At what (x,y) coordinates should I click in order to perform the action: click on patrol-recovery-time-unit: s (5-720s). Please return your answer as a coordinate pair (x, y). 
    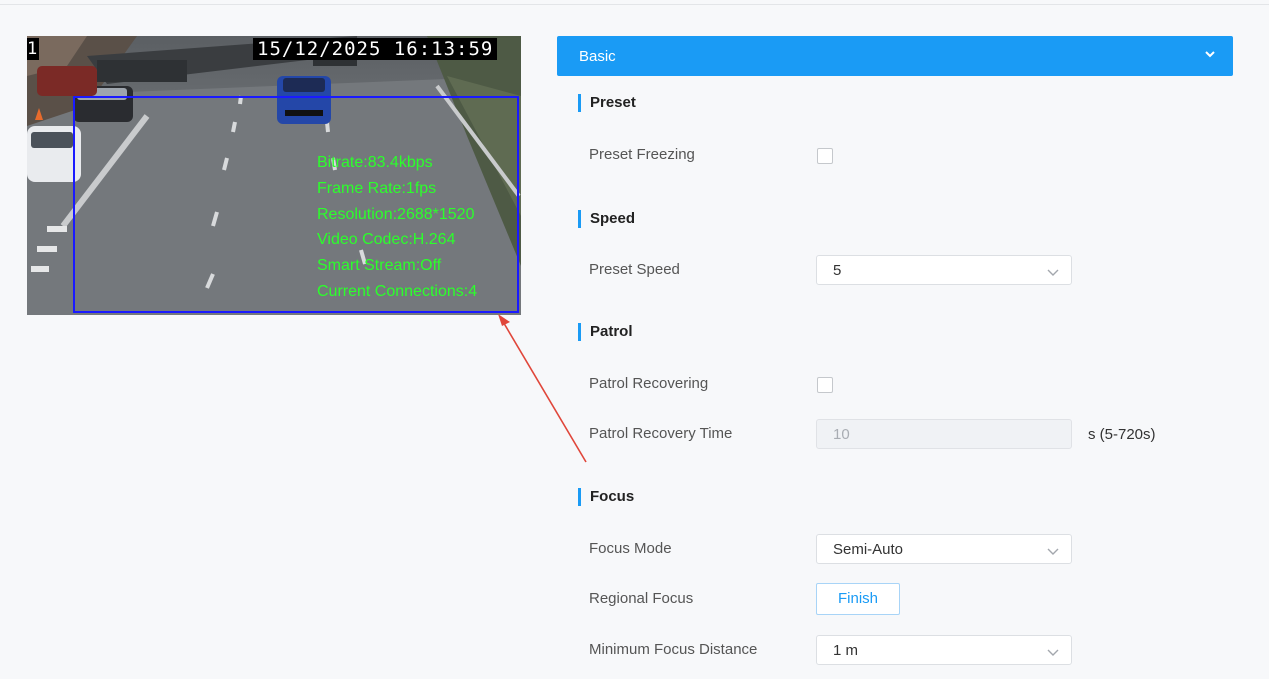
    Looking at the image, I should click on (1122, 434).